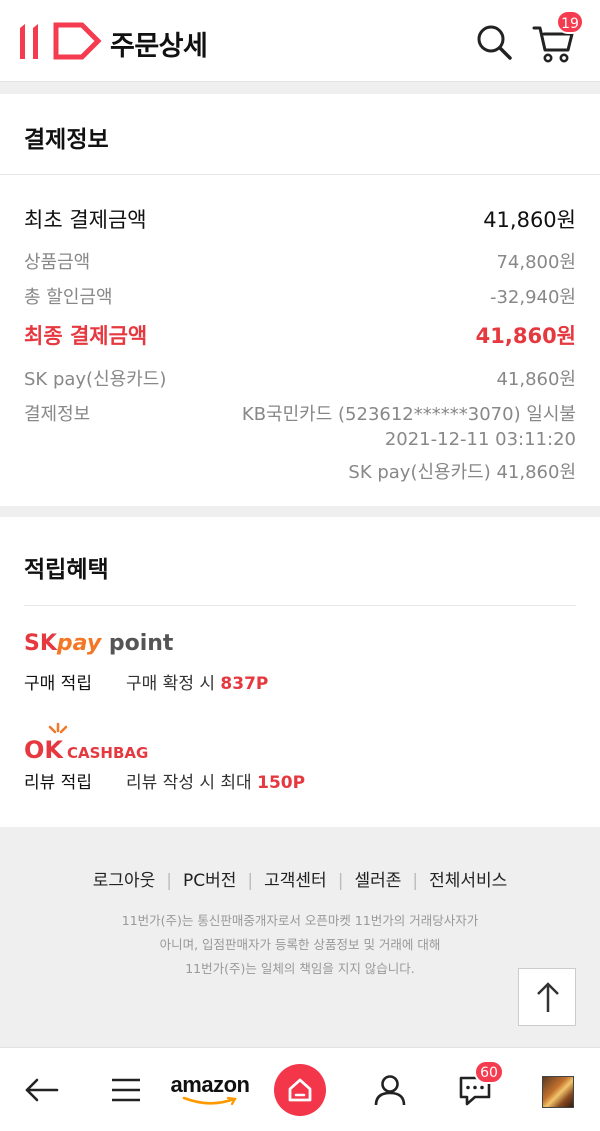 The image size is (600, 1131). I want to click on home-icon, so click(300, 1090).